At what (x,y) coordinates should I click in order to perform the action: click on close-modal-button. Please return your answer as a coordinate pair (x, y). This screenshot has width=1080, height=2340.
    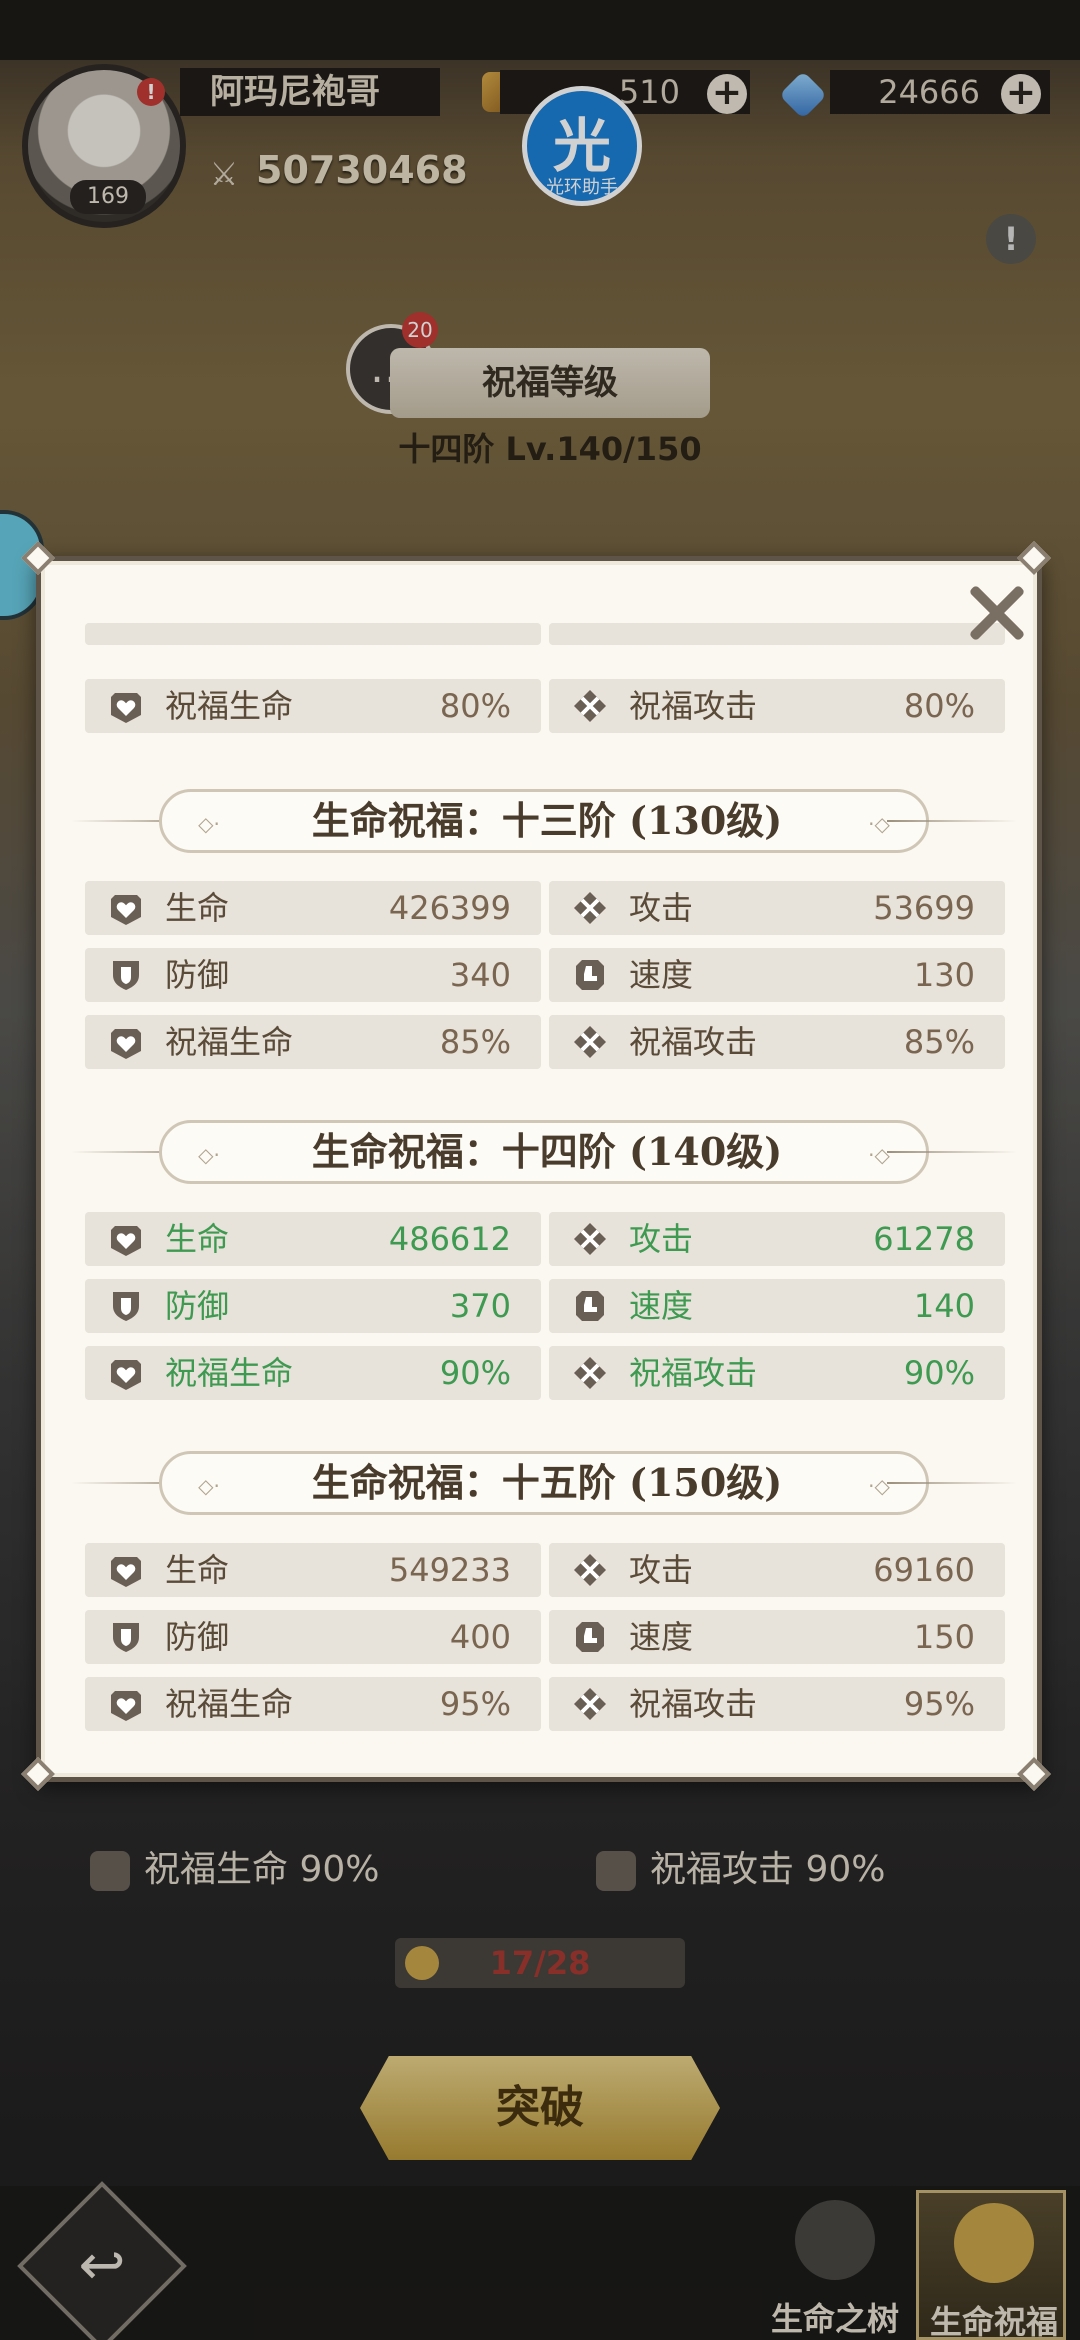
    Looking at the image, I should click on (997, 613).